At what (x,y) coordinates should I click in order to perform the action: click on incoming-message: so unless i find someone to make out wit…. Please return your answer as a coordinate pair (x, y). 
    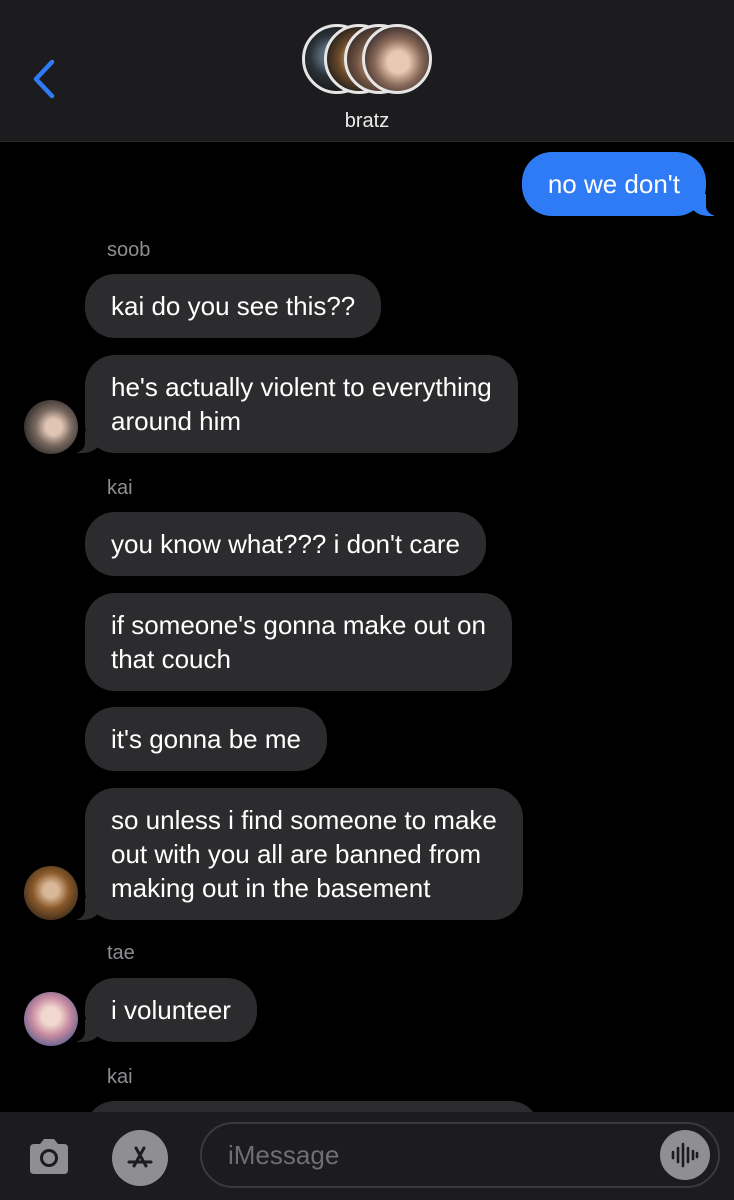
    Looking at the image, I should click on (294, 854).